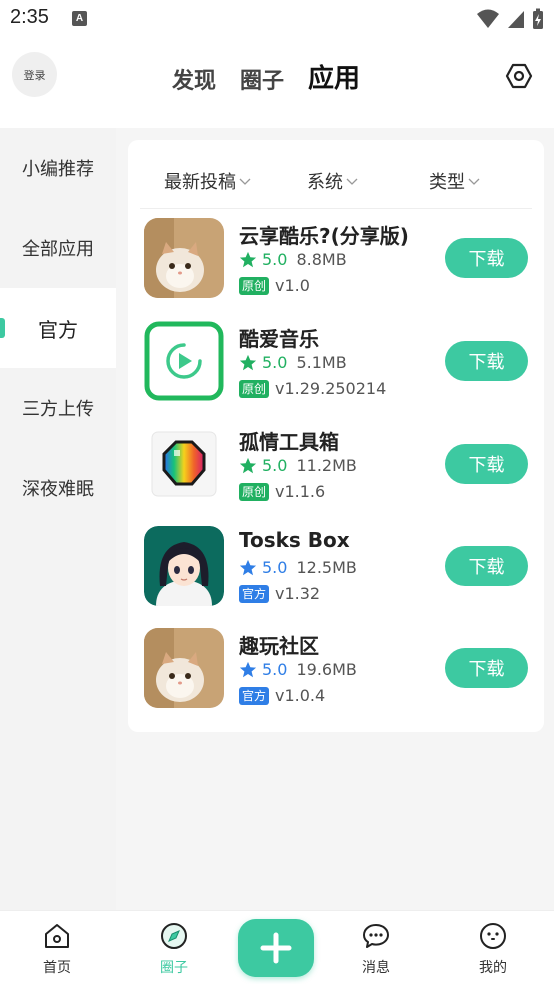 The width and height of the screenshot is (554, 984). I want to click on plus-icon, so click(276, 948).